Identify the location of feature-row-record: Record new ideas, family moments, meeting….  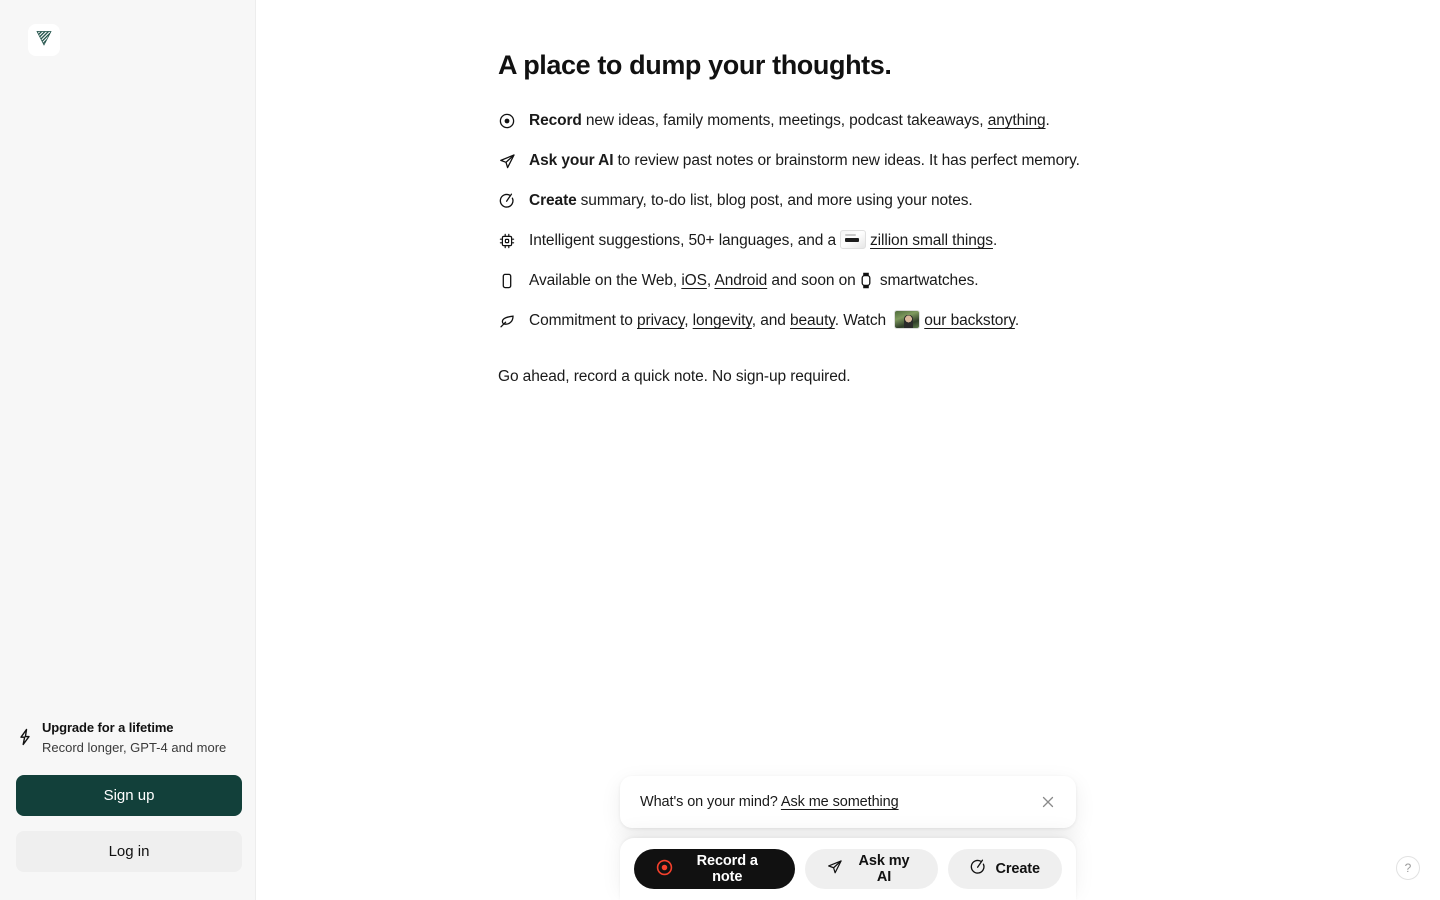
(858, 124).